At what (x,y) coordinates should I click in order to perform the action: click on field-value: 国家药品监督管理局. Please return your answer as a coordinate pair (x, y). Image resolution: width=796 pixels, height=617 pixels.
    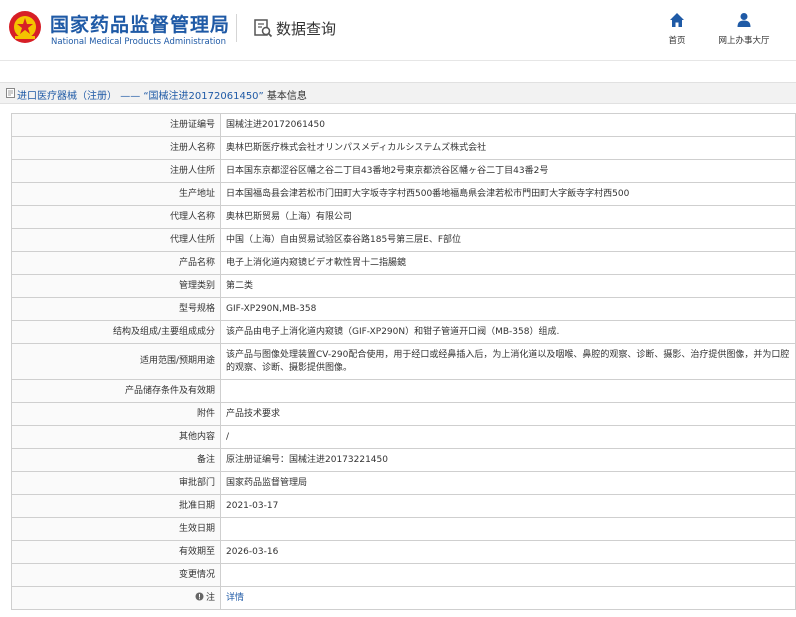
    Looking at the image, I should click on (508, 483).